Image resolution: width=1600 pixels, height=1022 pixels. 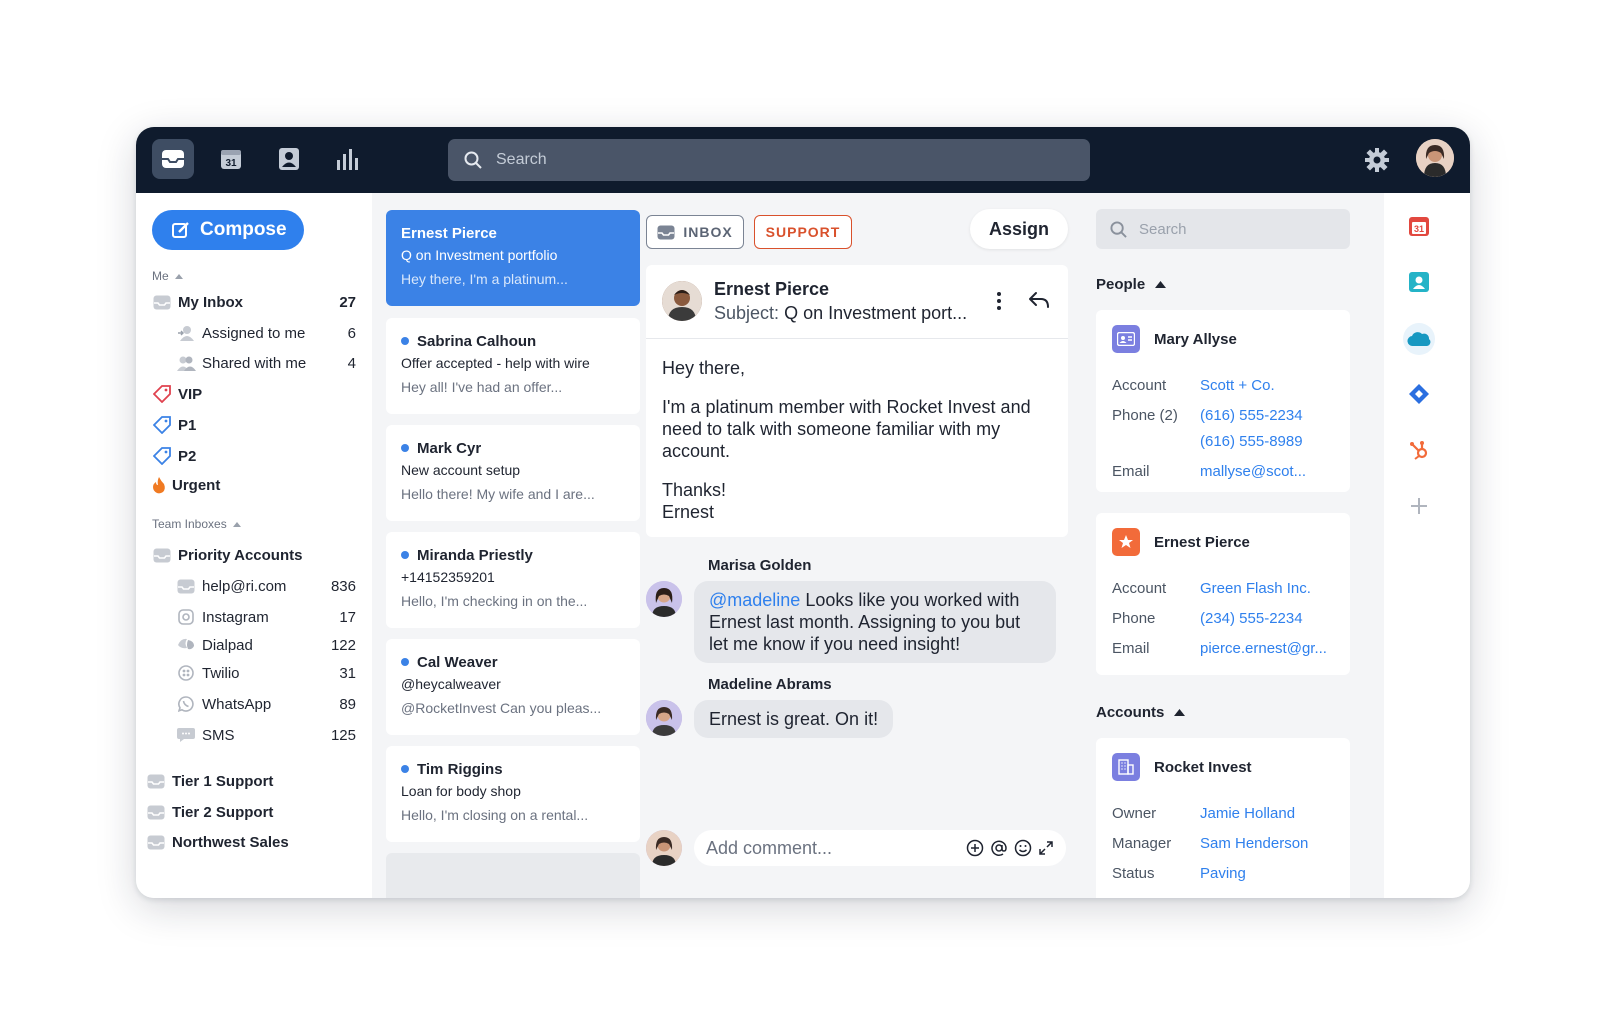 I want to click on account-link: Green Flash Inc., so click(x=1255, y=588).